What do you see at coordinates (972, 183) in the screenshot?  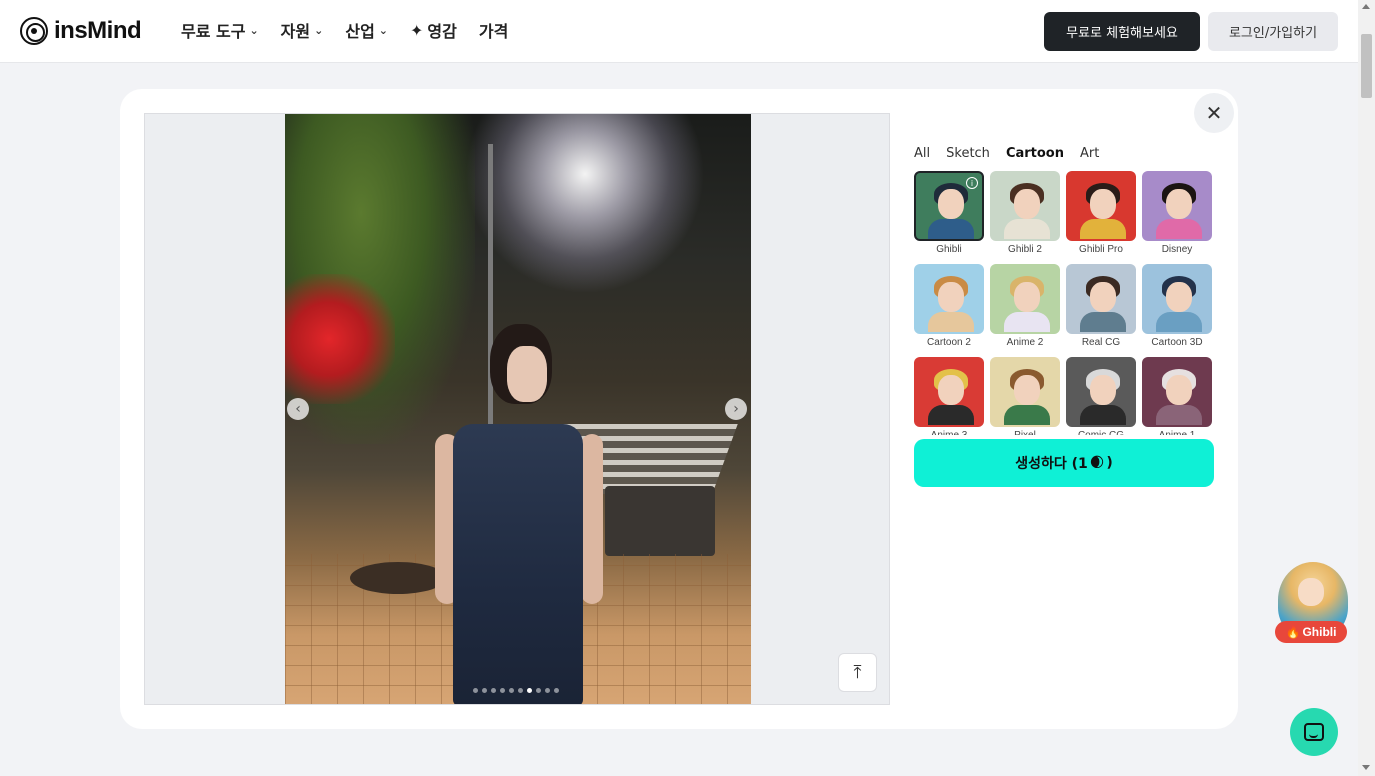 I see `info-icon: i` at bounding box center [972, 183].